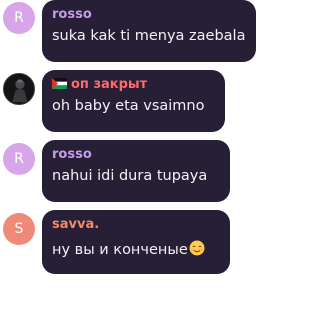  What do you see at coordinates (120, 250) in the screenshot?
I see `message-text-content: ну вы и конченые` at bounding box center [120, 250].